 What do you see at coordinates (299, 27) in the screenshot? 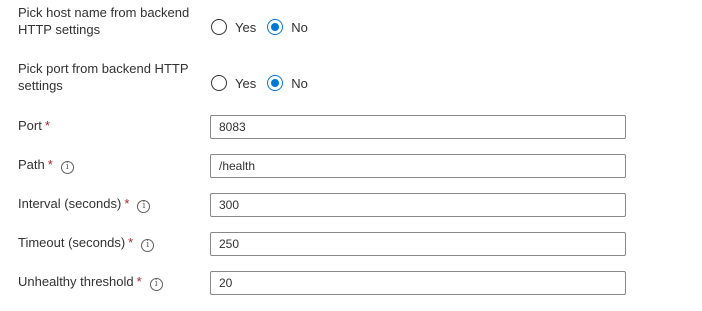
I see `pick-host-no-label: No` at bounding box center [299, 27].